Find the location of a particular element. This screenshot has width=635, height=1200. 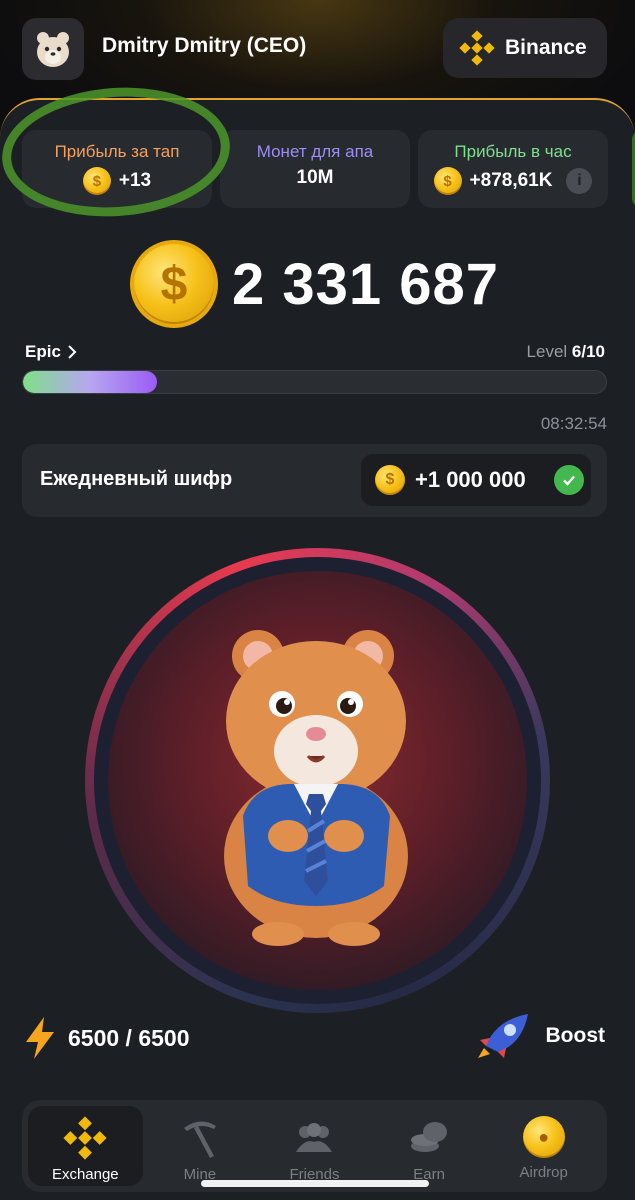

nav-item-earn: Earn is located at coordinates (429, 1146).